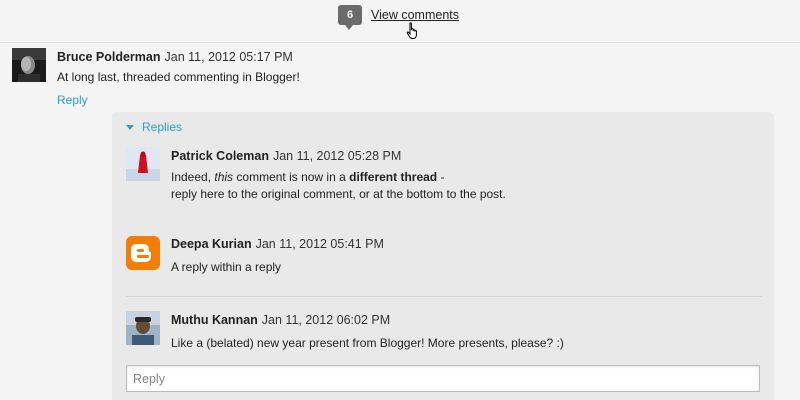 This screenshot has height=400, width=800. I want to click on author-name: Patrick Coleman, so click(220, 156).